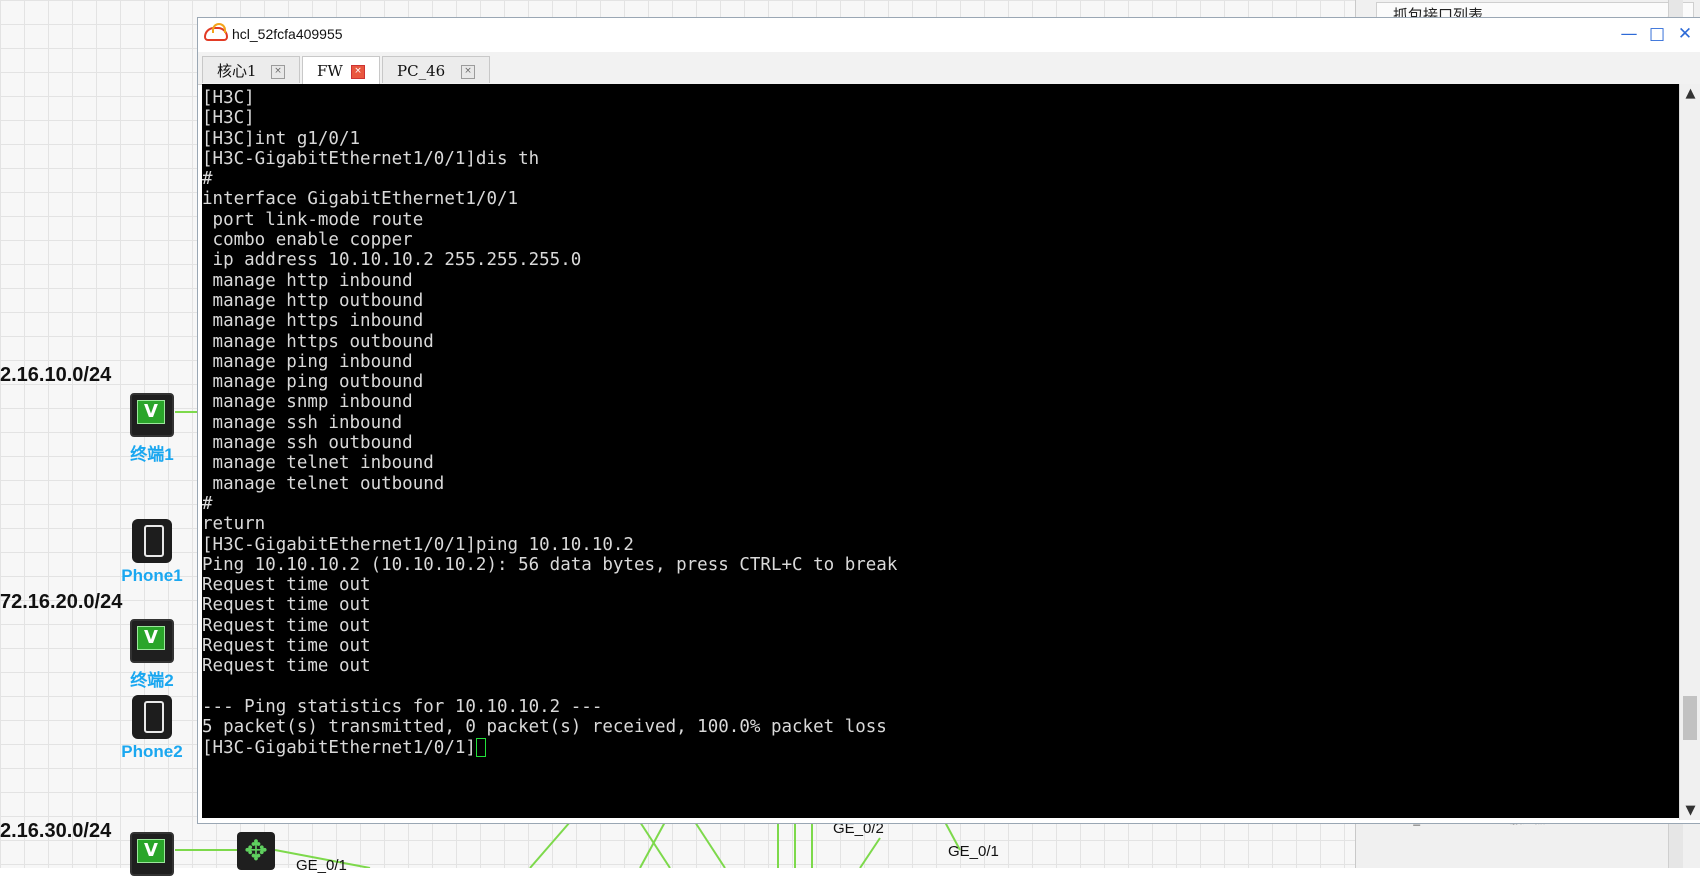 Image resolution: width=1700 pixels, height=876 pixels. Describe the element at coordinates (307, 443) in the screenshot. I see `console-line-text: manage ssh outbound` at that location.